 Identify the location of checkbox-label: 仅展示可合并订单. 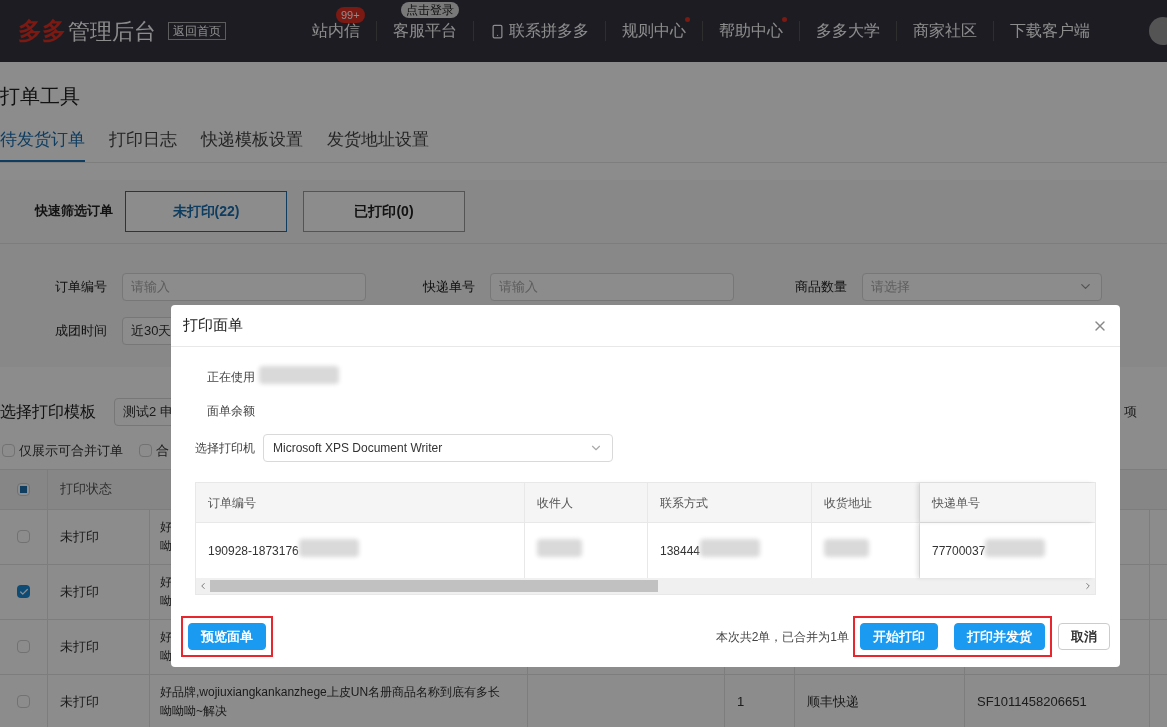
(71, 450).